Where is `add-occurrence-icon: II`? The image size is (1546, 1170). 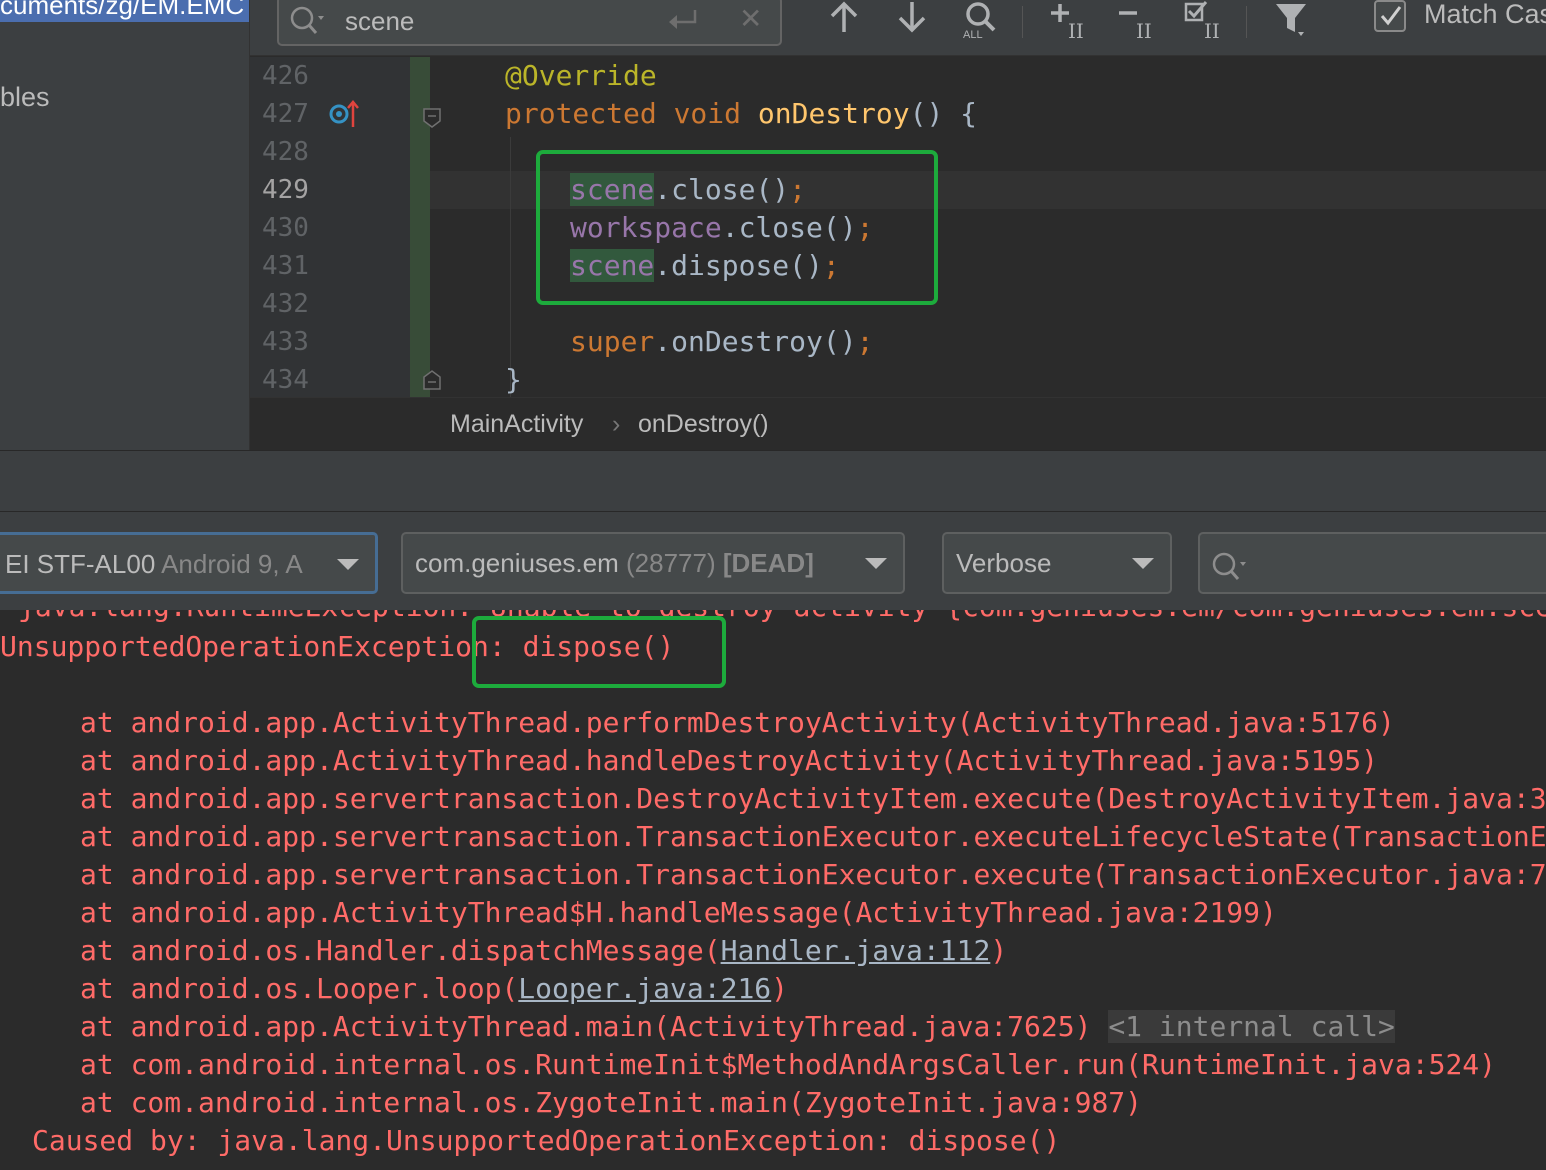 add-occurrence-icon: II is located at coordinates (1068, 22).